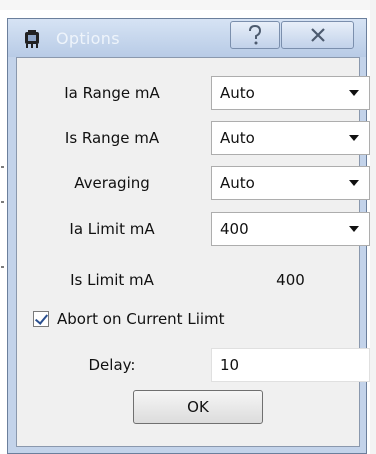 The height and width of the screenshot is (454, 376). What do you see at coordinates (112, 365) in the screenshot?
I see `delay-label: Delay:` at bounding box center [112, 365].